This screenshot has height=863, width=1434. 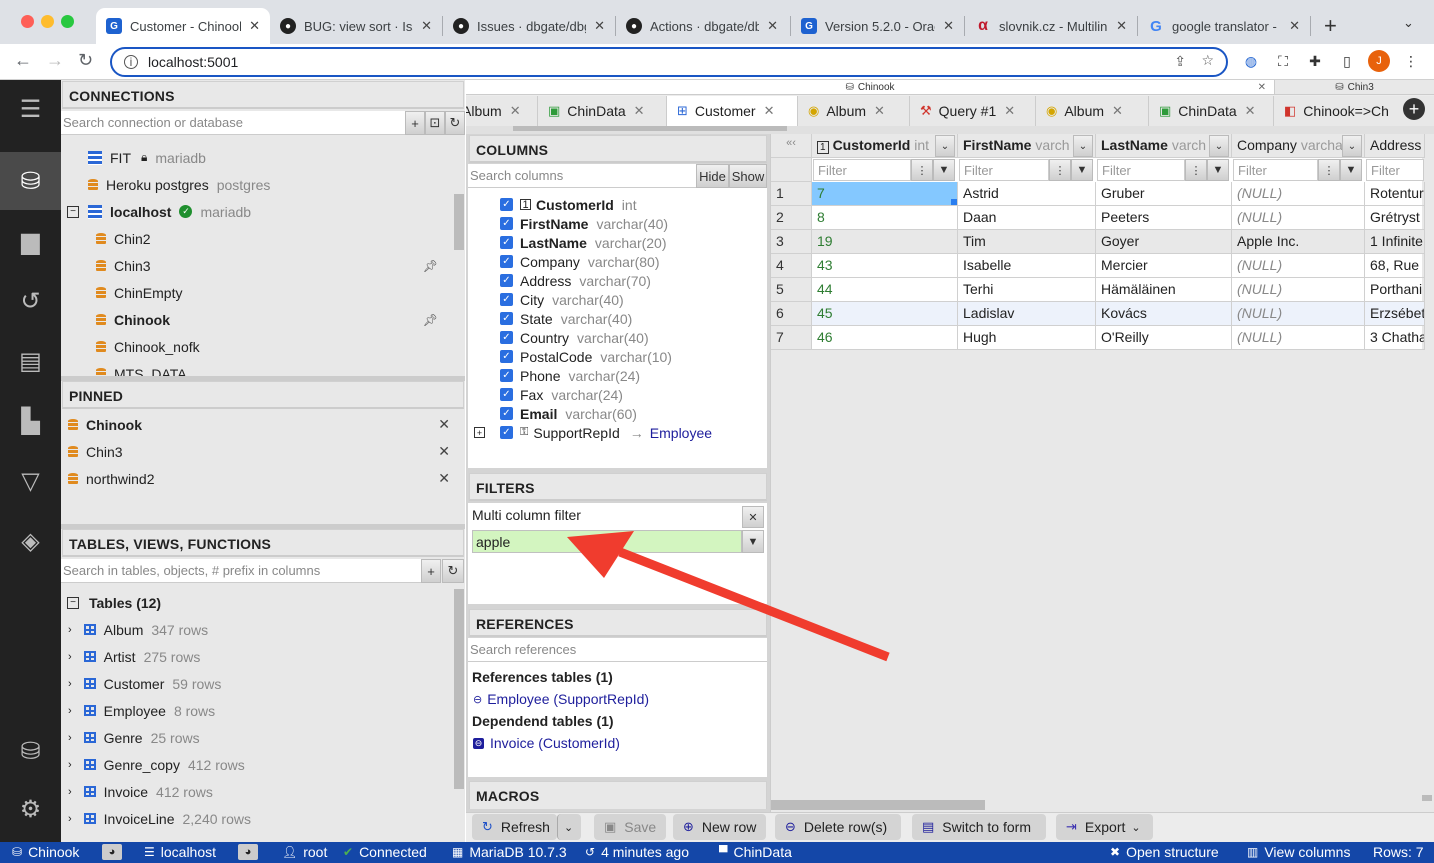 What do you see at coordinates (1354, 87) in the screenshot?
I see `tab-group-chin3: ⛁ Chin3` at bounding box center [1354, 87].